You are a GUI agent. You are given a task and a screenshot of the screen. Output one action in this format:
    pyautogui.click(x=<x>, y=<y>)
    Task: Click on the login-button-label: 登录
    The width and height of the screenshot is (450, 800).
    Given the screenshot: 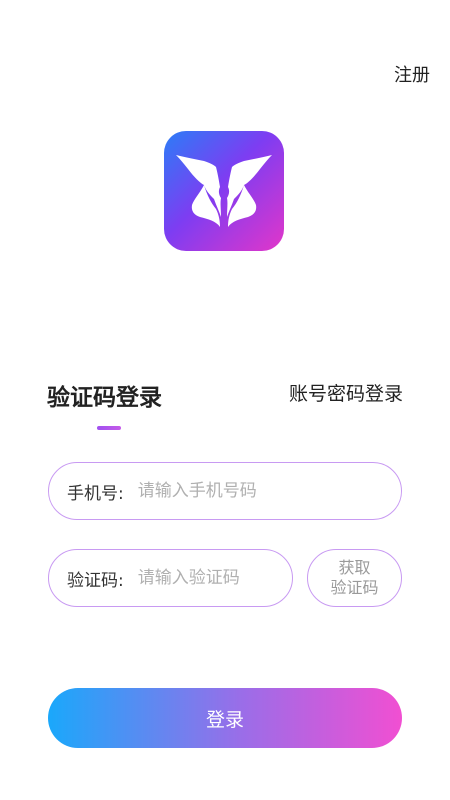 What is the action you would take?
    pyautogui.click(x=224, y=719)
    